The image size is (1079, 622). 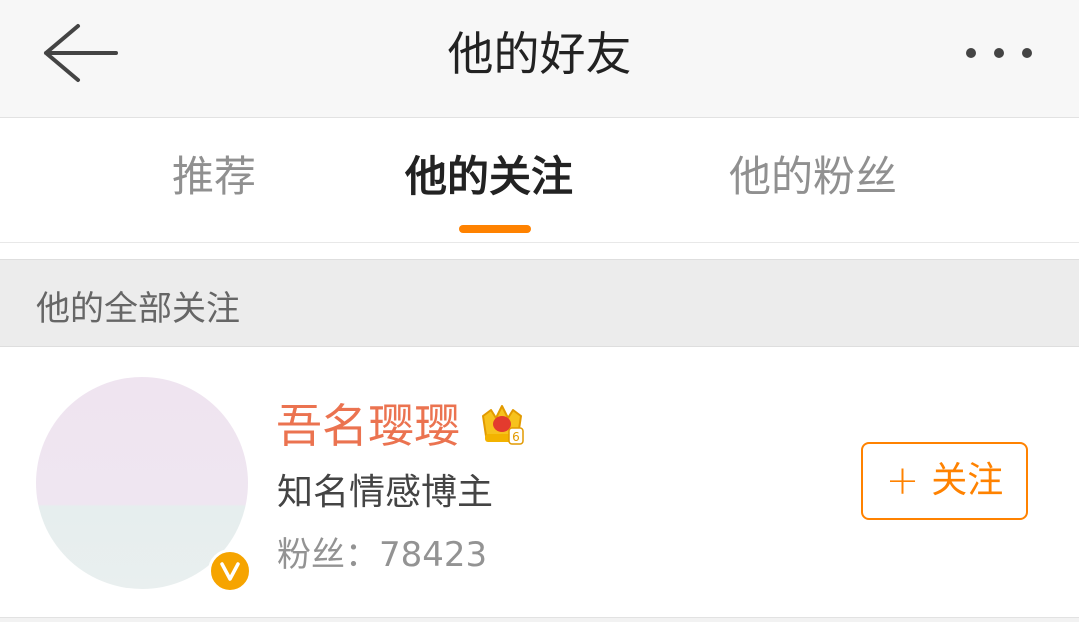 What do you see at coordinates (539, 251) in the screenshot?
I see `spacer` at bounding box center [539, 251].